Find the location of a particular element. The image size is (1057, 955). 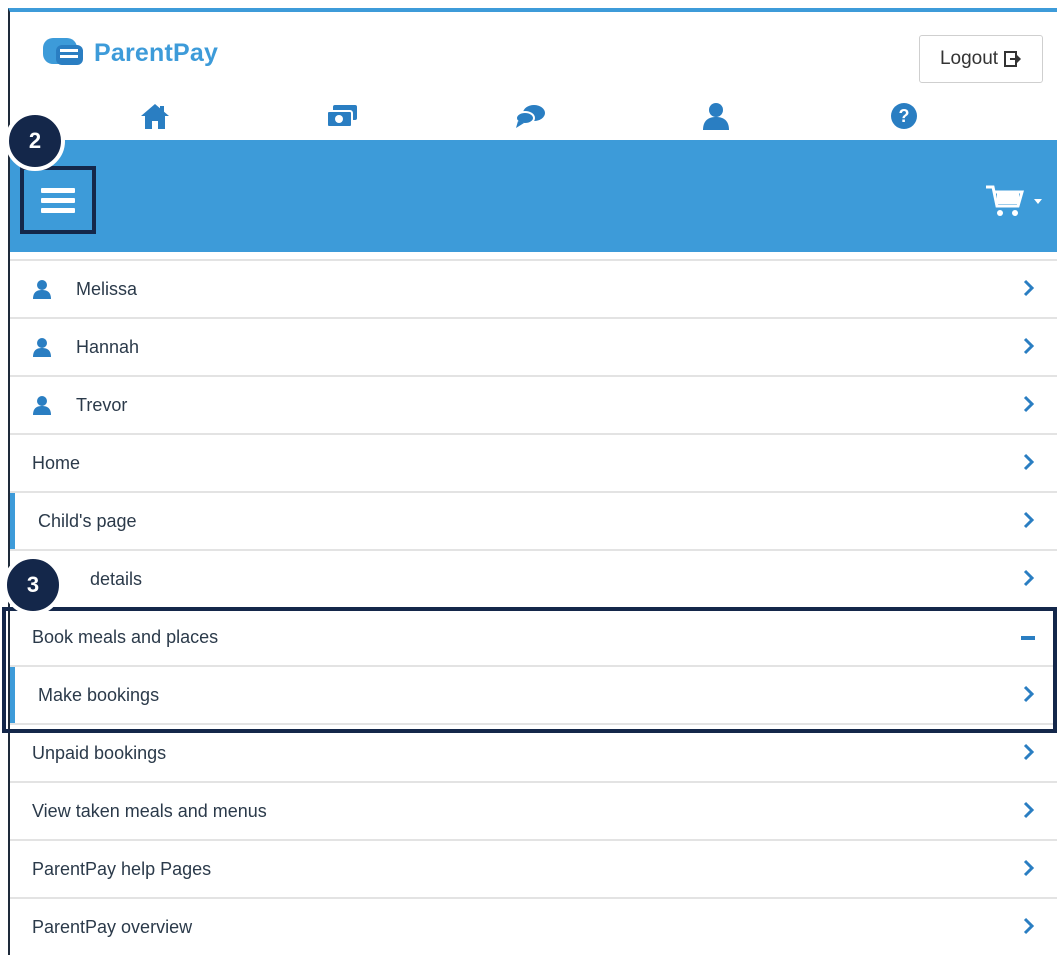

menu-item-book-meals: Book meals and places is located at coordinates (533, 636).